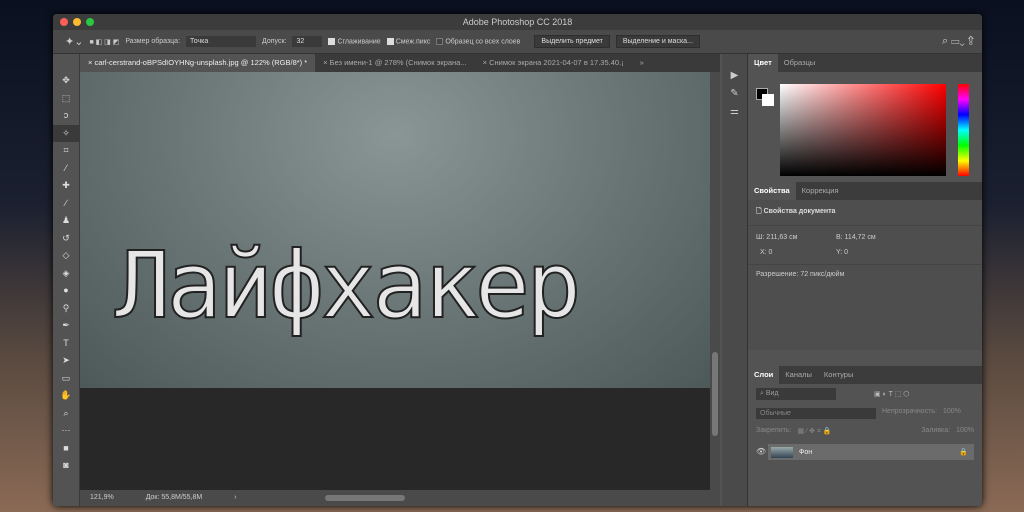 This screenshot has height=512, width=1024. I want to click on fill-label: Заливка:, so click(936, 430).